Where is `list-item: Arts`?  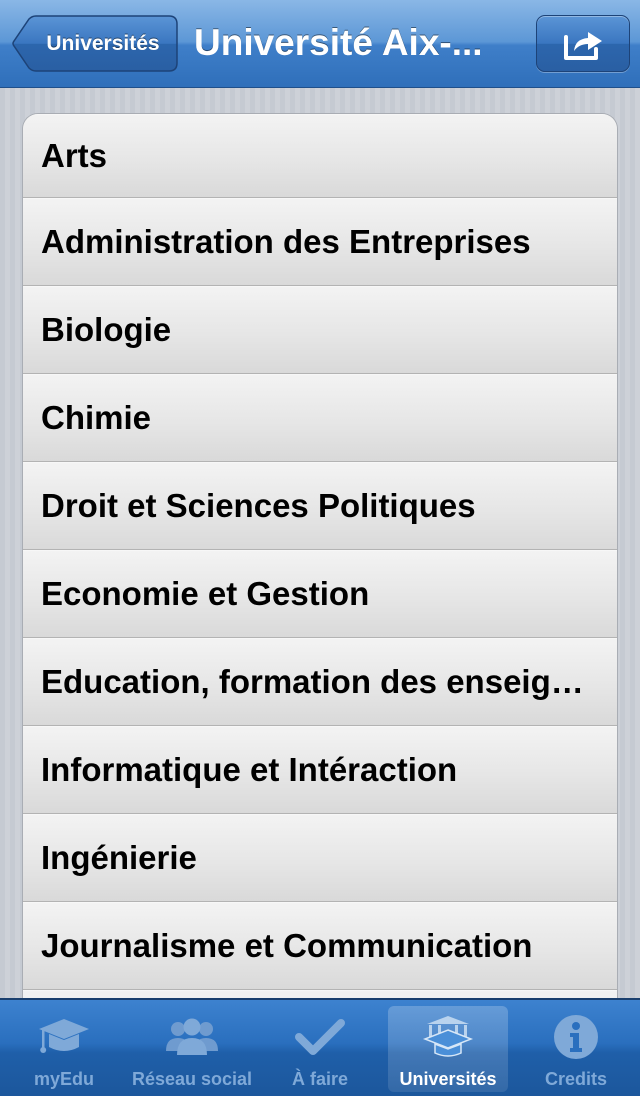 list-item: Arts is located at coordinates (320, 156).